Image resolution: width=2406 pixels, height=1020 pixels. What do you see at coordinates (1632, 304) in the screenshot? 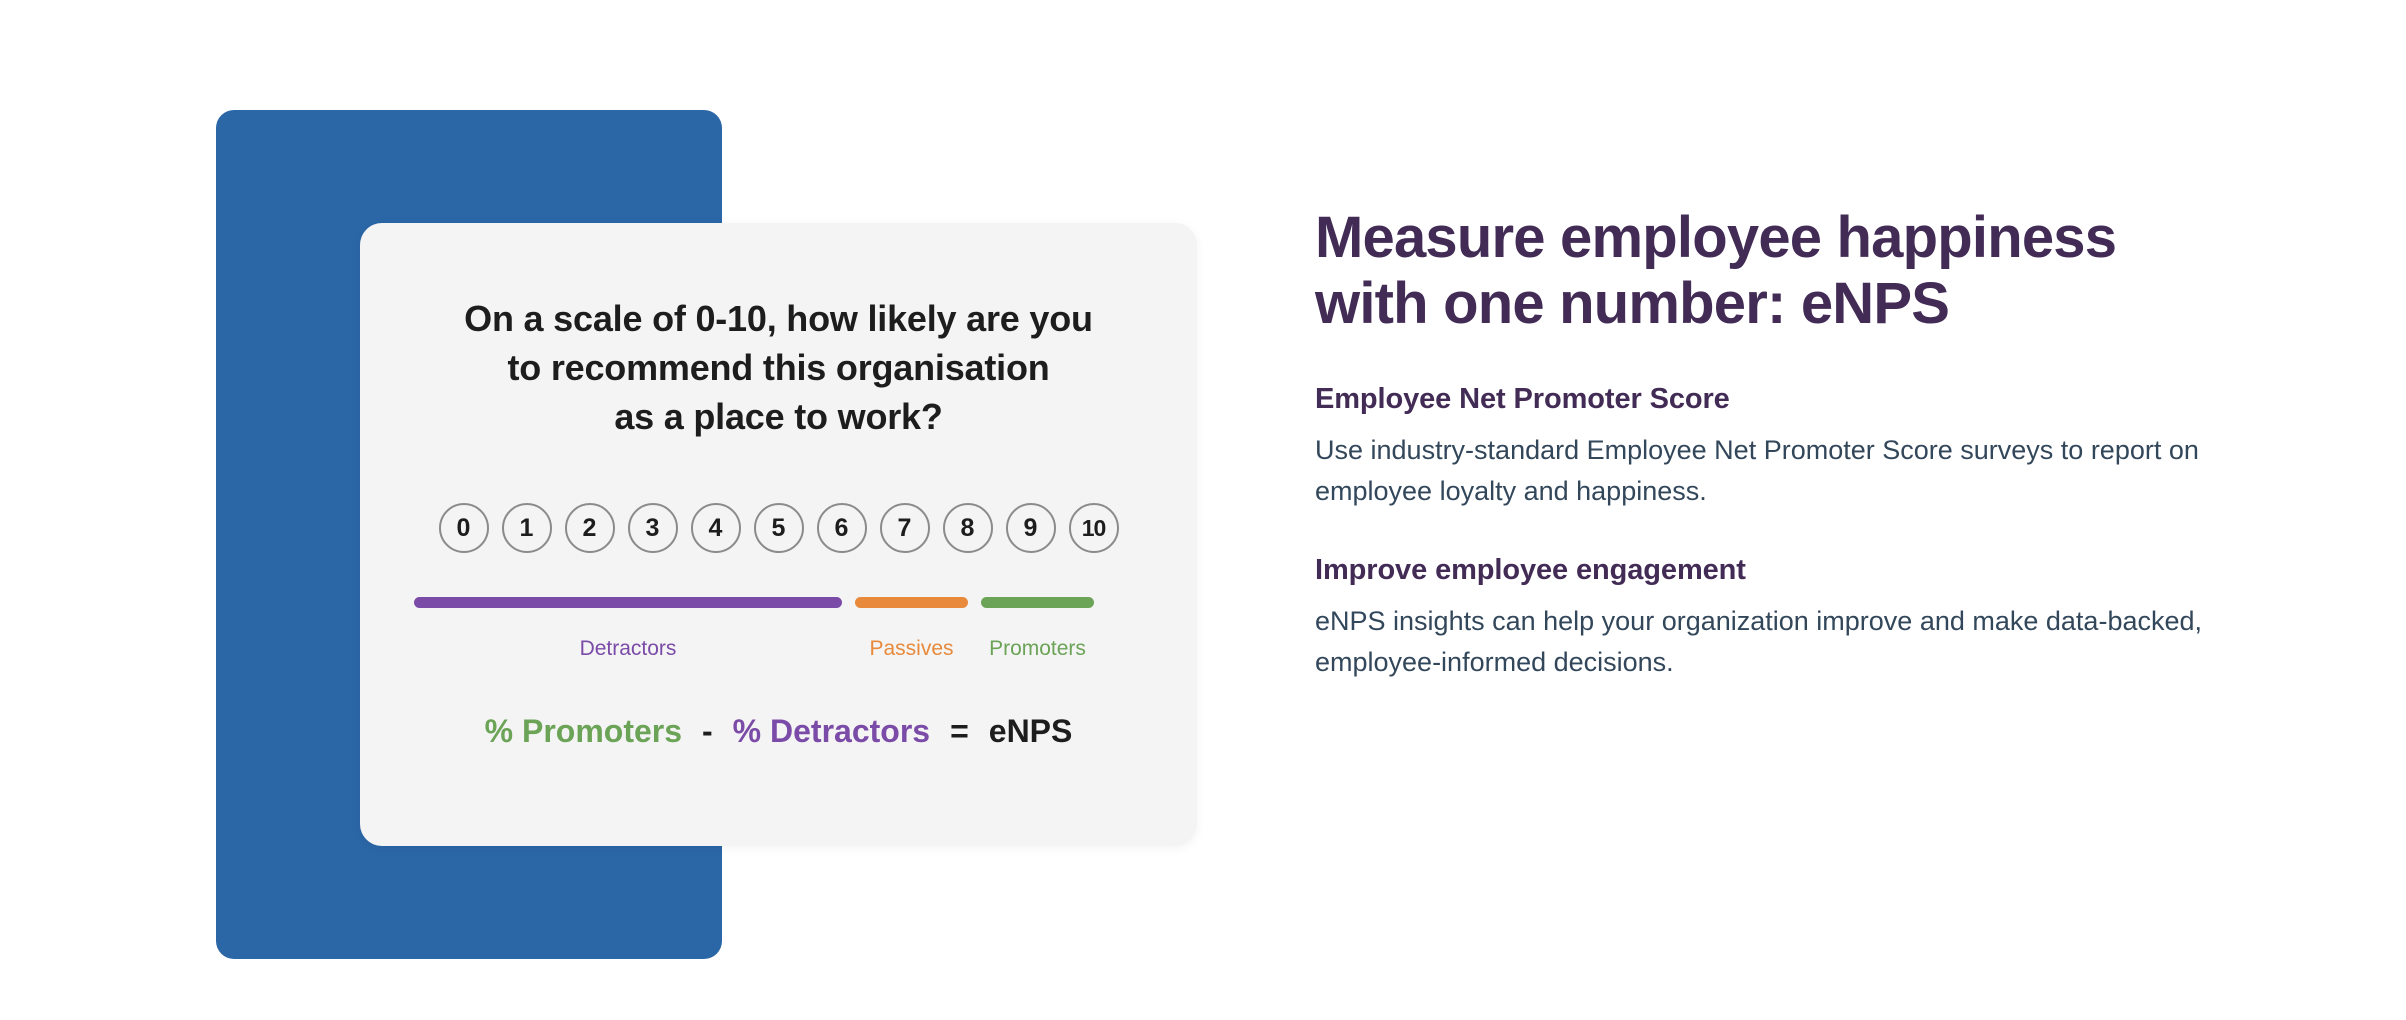
I see `page-title-line-2: with one number: eNPS` at bounding box center [1632, 304].